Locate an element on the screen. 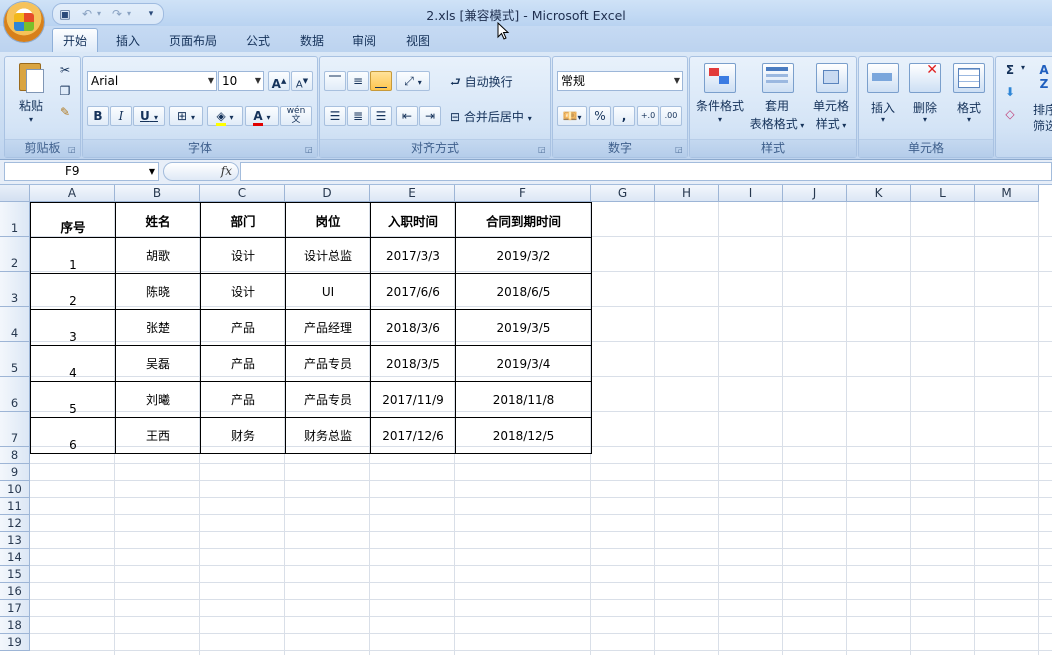 This screenshot has width=1052, height=655. table-cell: 2018/3/6 is located at coordinates (413, 327).